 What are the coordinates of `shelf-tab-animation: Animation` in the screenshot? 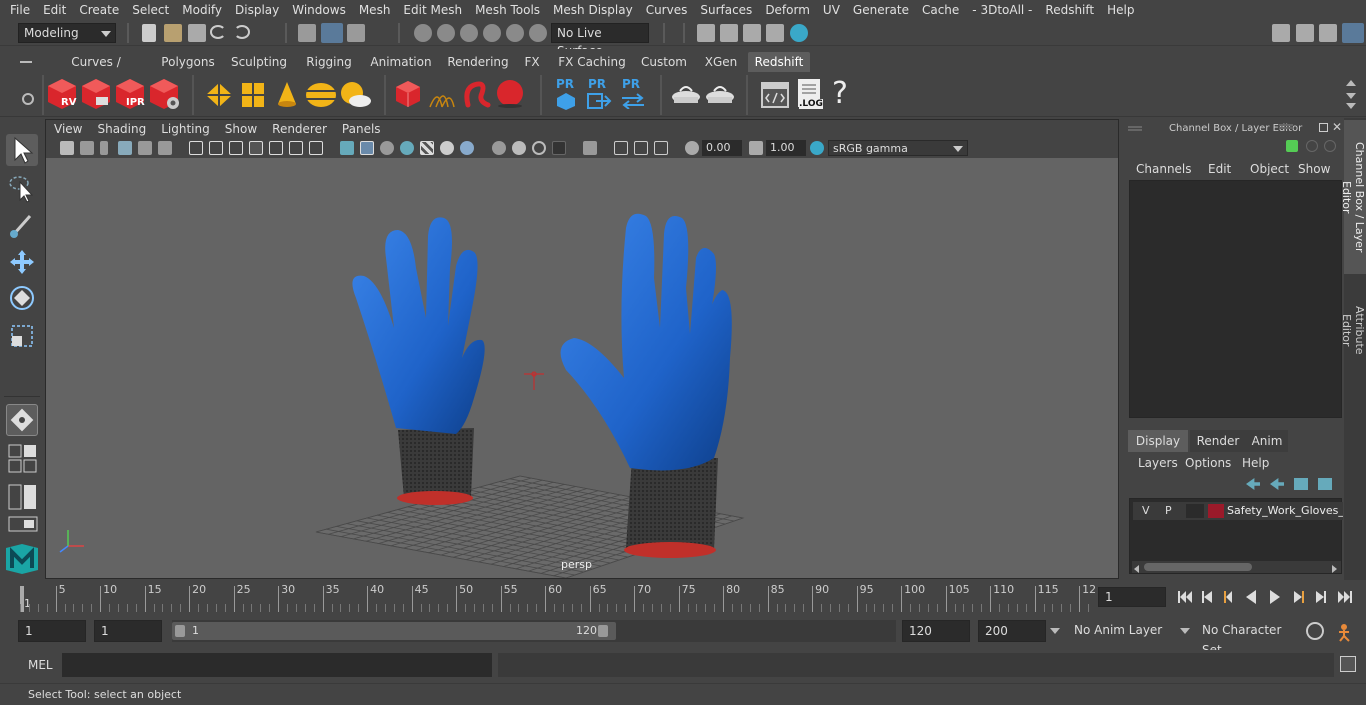 It's located at (401, 62).